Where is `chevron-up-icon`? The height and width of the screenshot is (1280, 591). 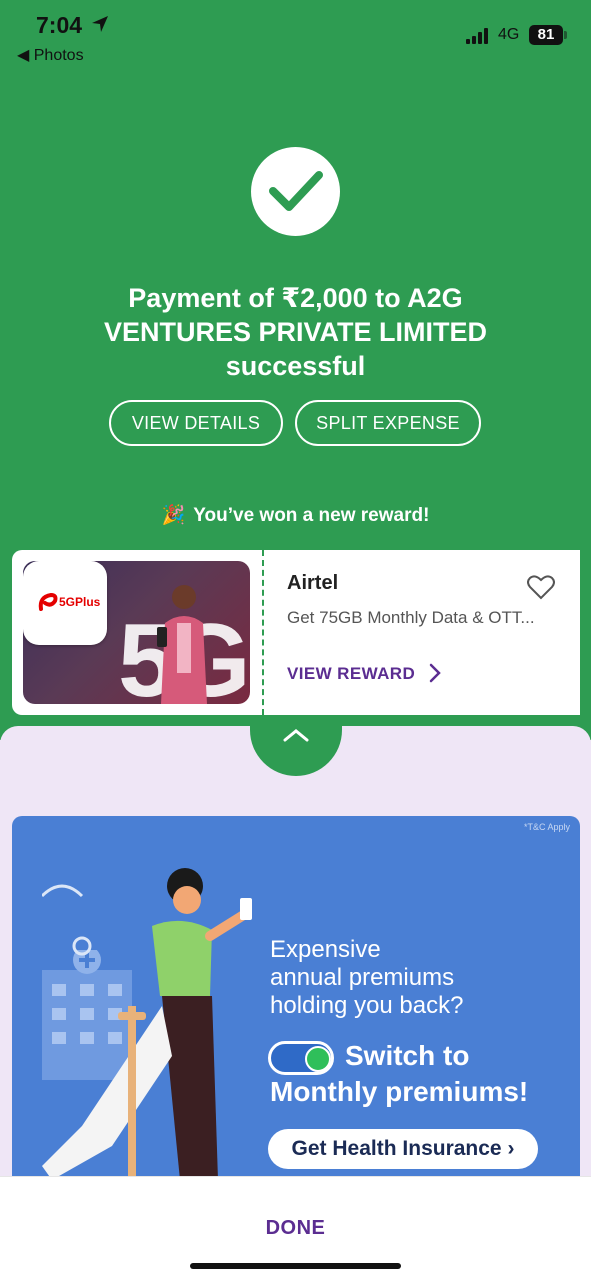 chevron-up-icon is located at coordinates (296, 735).